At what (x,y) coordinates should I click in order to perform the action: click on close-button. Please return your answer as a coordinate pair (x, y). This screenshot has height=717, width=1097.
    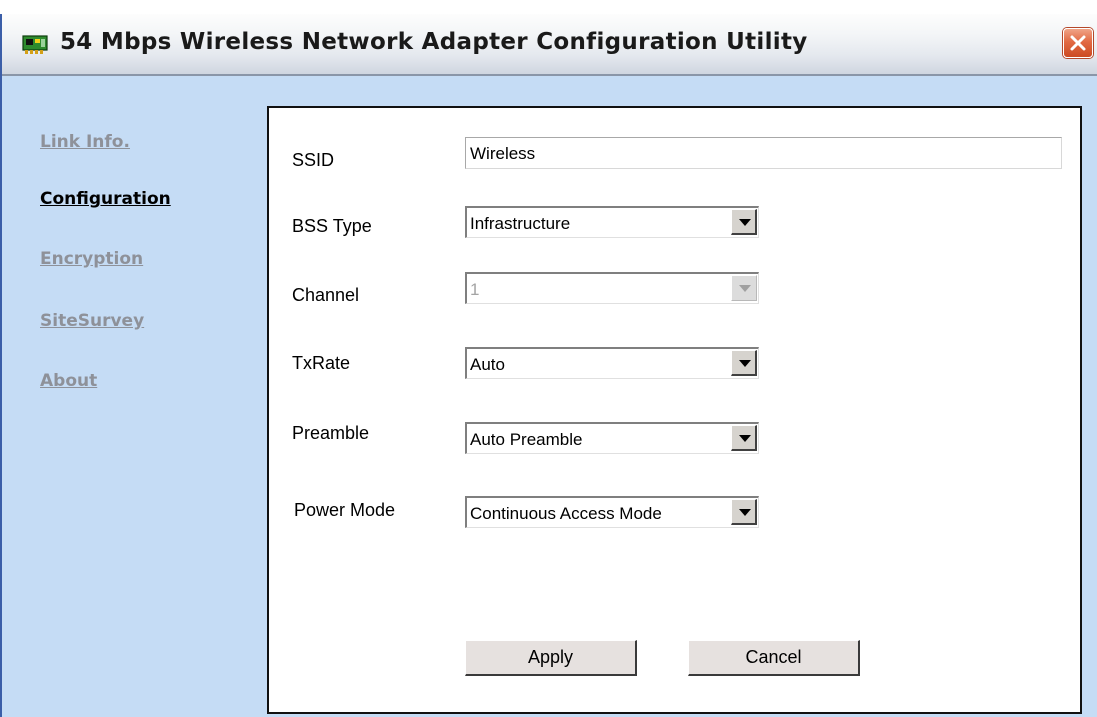
    Looking at the image, I should click on (1078, 43).